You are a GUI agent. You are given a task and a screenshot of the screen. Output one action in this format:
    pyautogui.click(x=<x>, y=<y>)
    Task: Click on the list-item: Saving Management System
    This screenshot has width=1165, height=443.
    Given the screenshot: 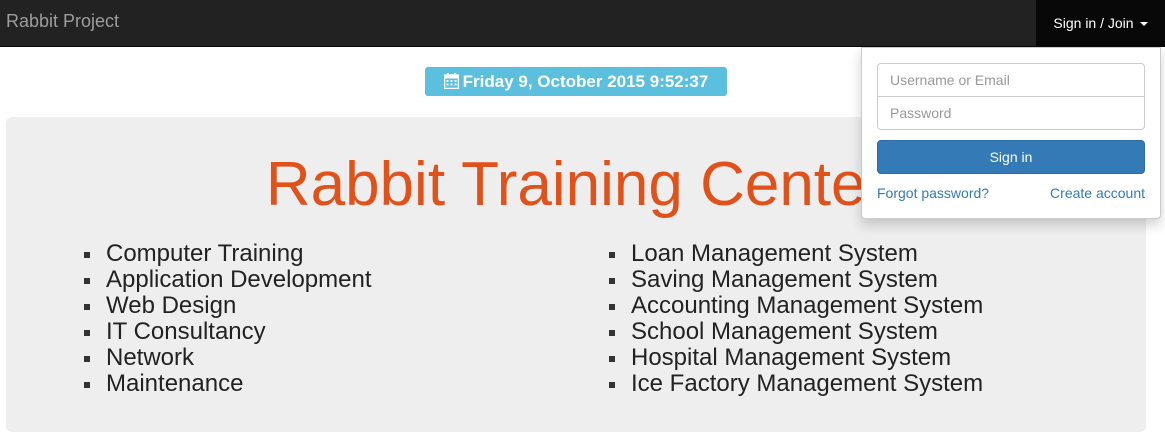 What is the action you would take?
    pyautogui.click(x=796, y=280)
    